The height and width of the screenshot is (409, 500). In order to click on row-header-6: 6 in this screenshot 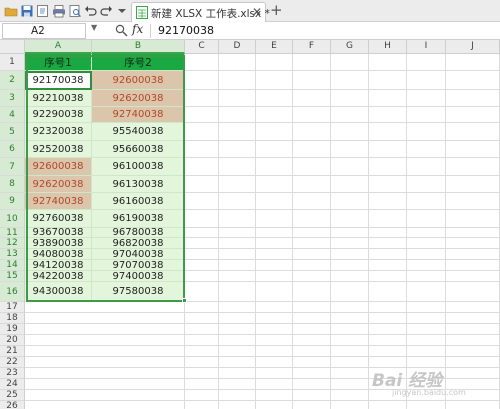, I will do `click(12, 149)`.